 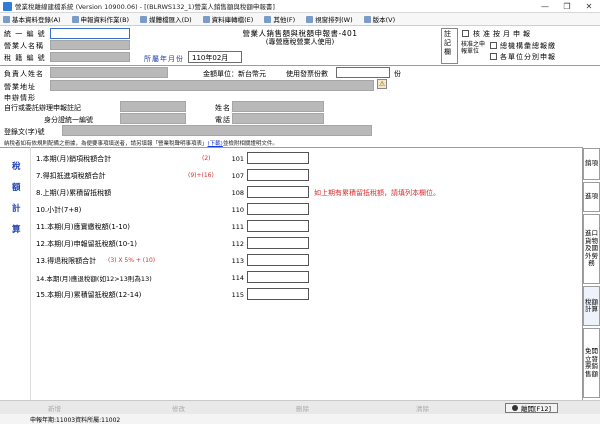 What do you see at coordinates (422, 408) in the screenshot?
I see `clear-button: 清除` at bounding box center [422, 408].